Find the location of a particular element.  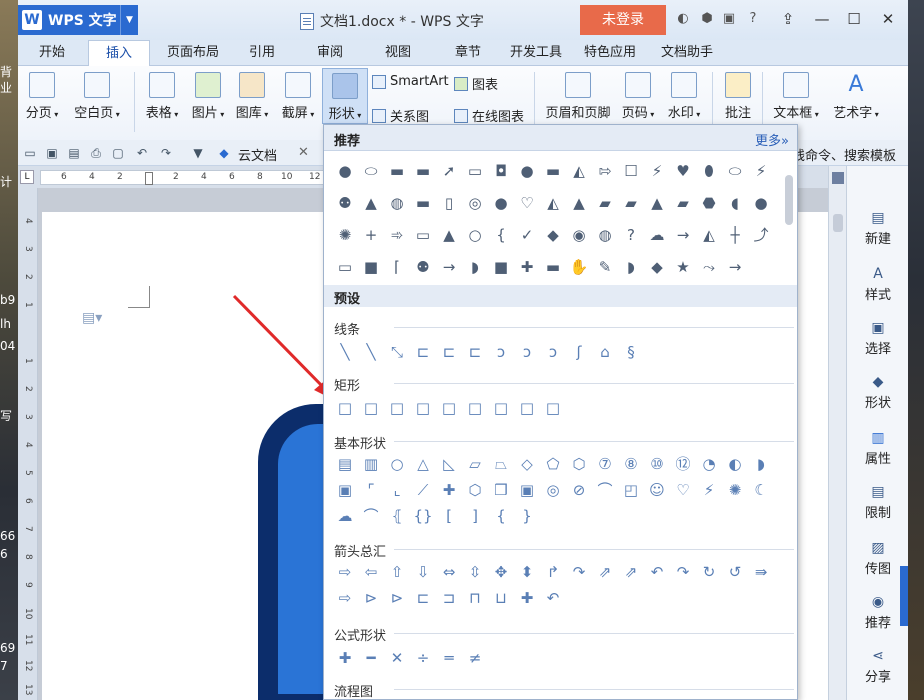

recommended-shape-icon: ◍ is located at coordinates (605, 235).